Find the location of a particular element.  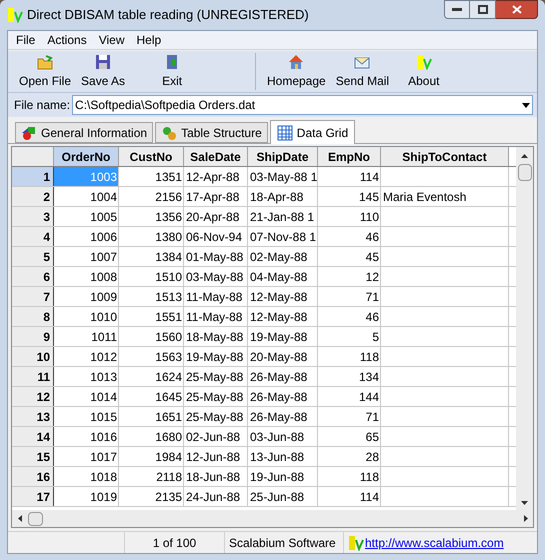

table-cell-text: 12 is located at coordinates (372, 277).